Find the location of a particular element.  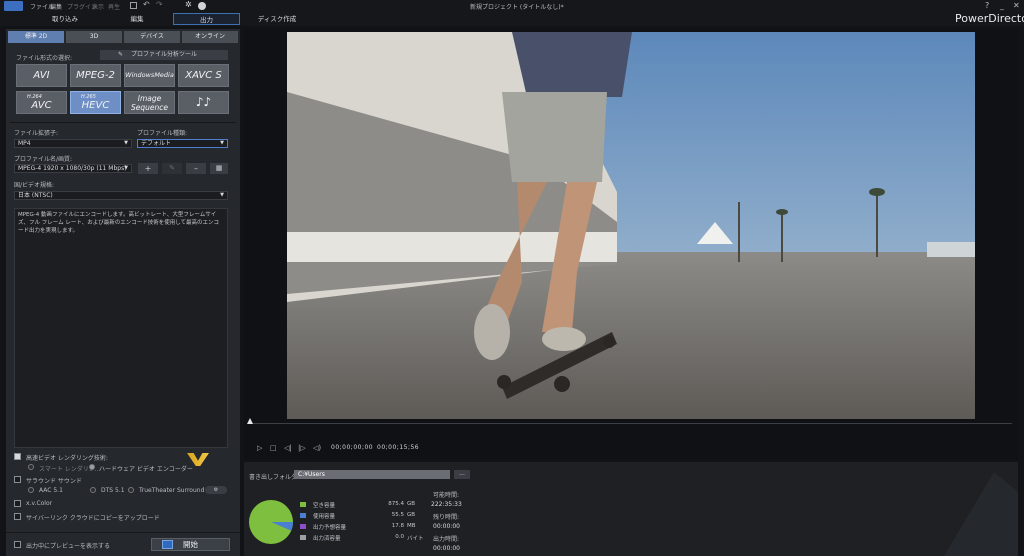

output-folder-field: C:¥Users is located at coordinates (372, 474).